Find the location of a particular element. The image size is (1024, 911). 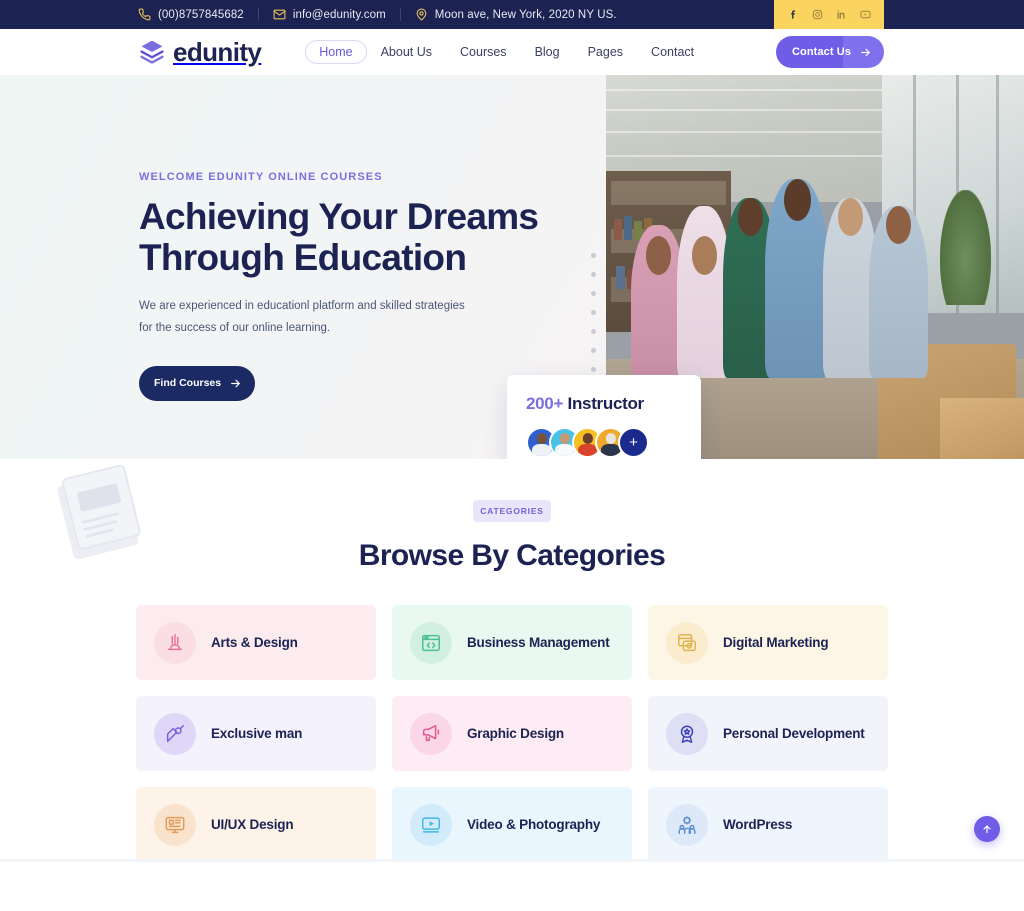

contact-us-label: Contact Us is located at coordinates (822, 52).